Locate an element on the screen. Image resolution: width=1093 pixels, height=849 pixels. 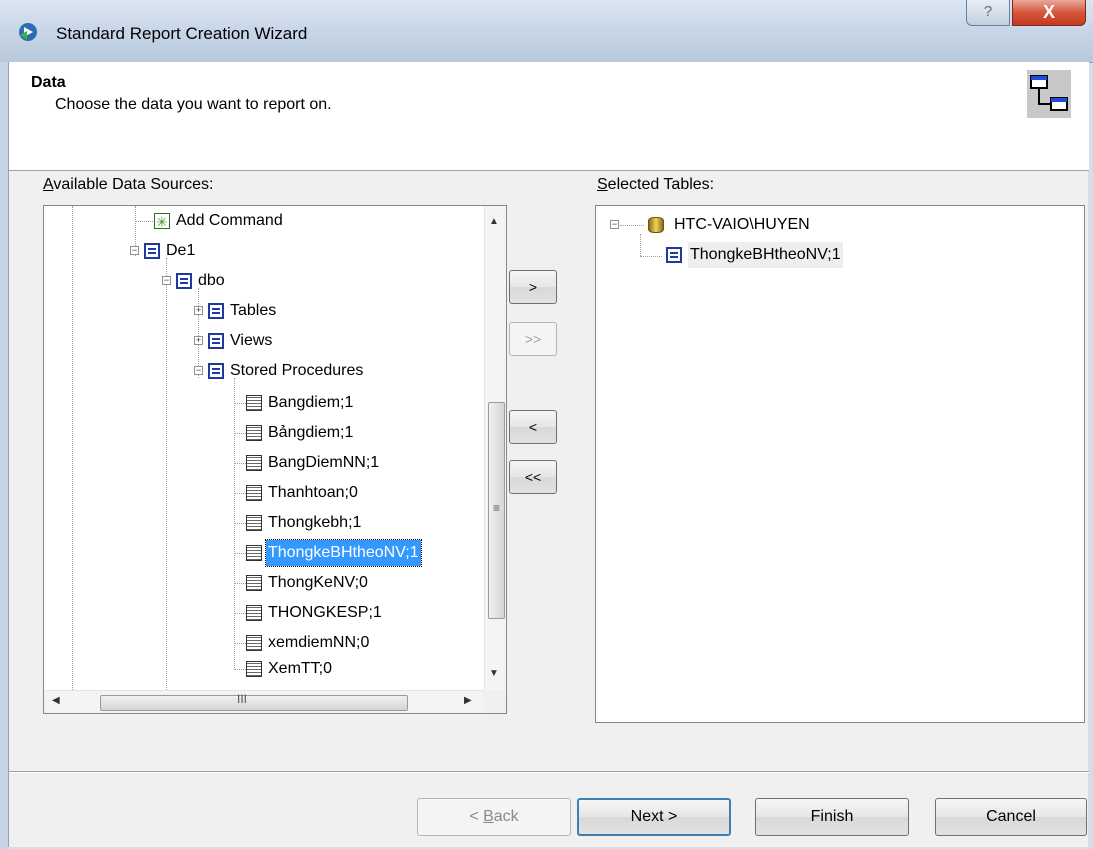
grip-icon: III is located at coordinates (242, 699).